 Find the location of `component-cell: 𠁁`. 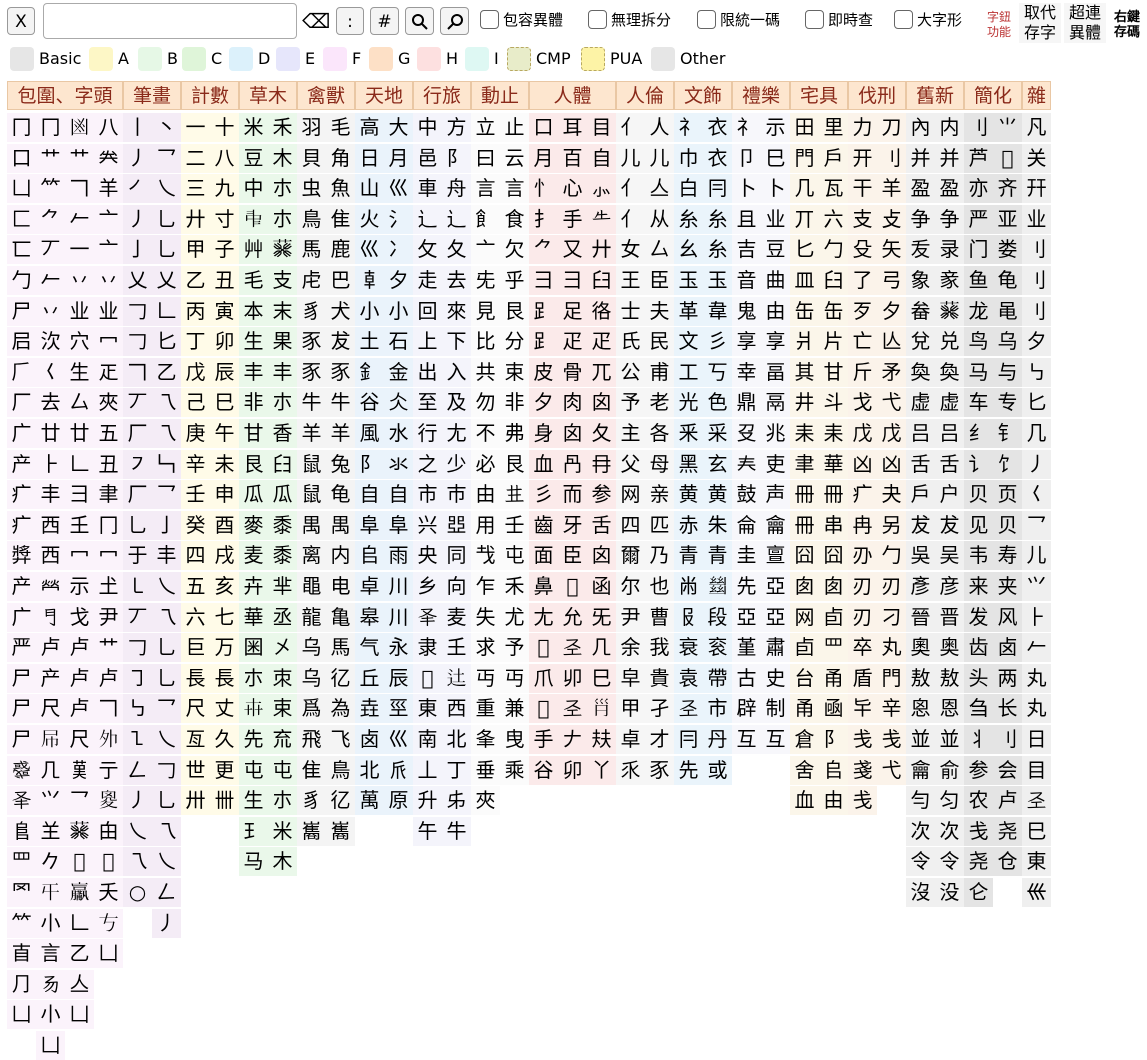

component-cell: 𠁁 is located at coordinates (456, 525).